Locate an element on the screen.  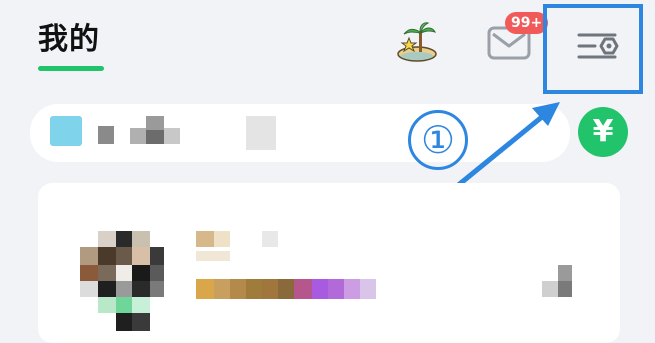
page-title: 我的 is located at coordinates (69, 39).